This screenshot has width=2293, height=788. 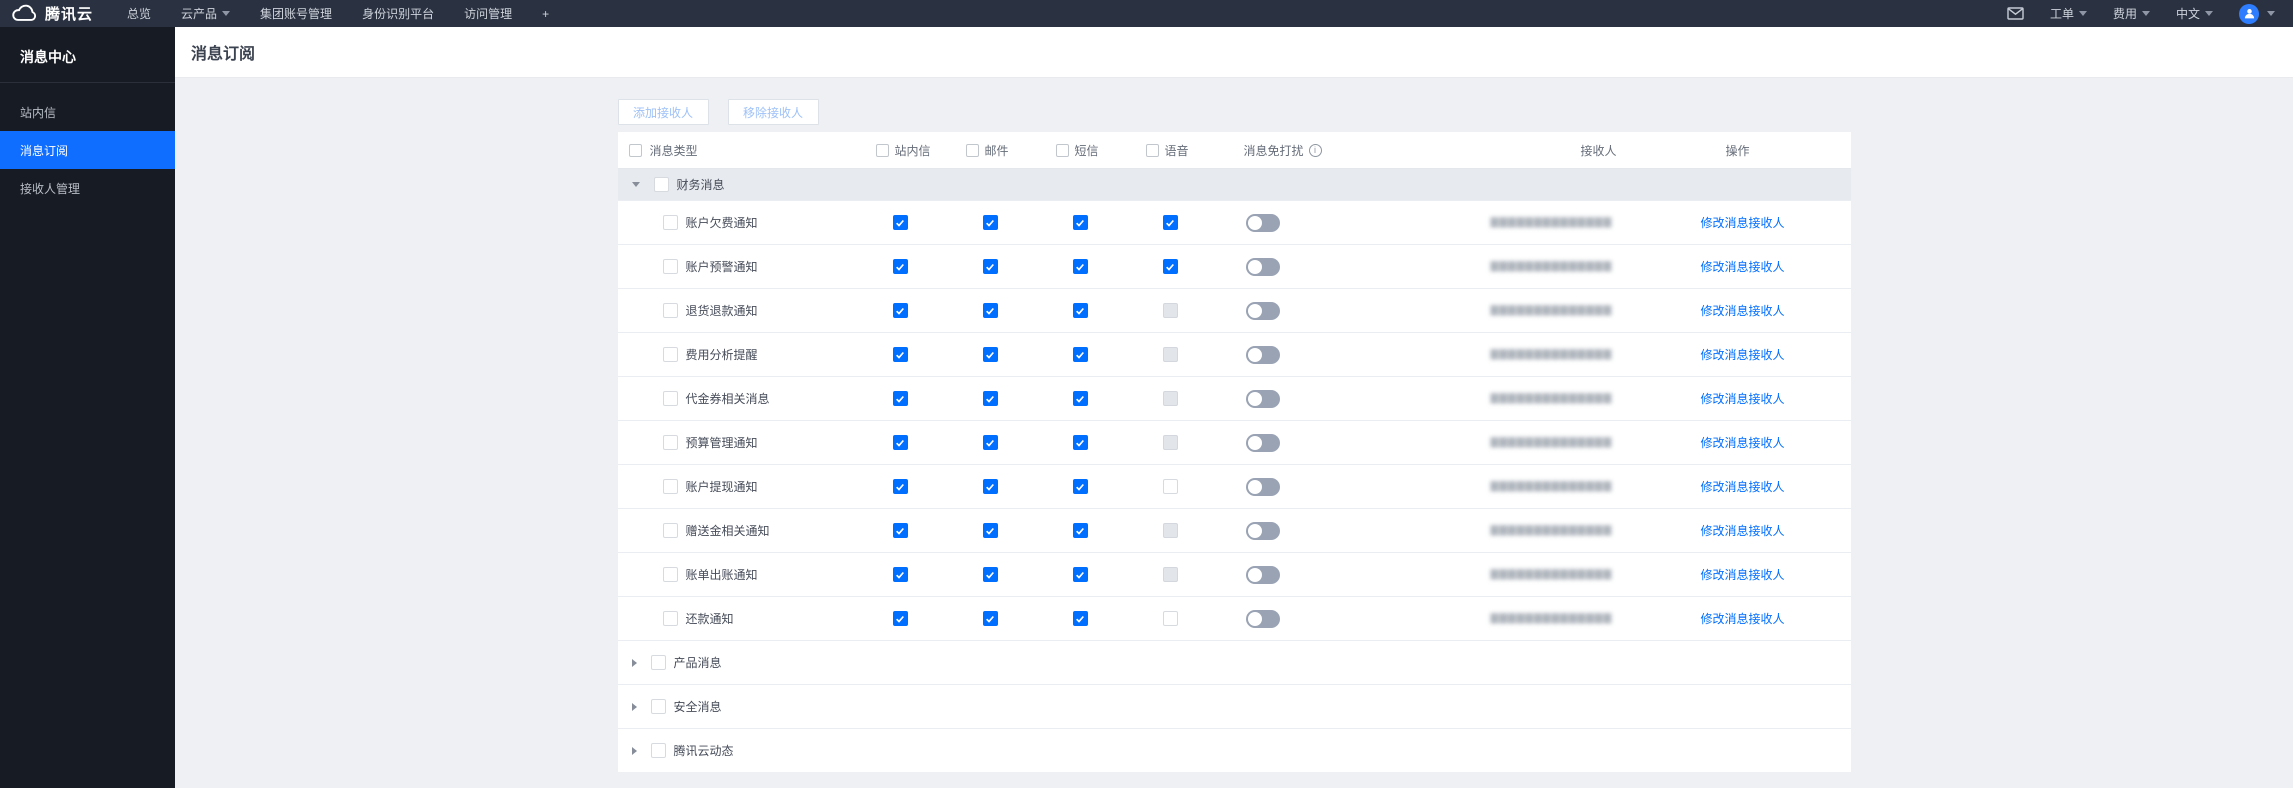 What do you see at coordinates (2194, 13) in the screenshot?
I see `topnav-right-item-3: 中文` at bounding box center [2194, 13].